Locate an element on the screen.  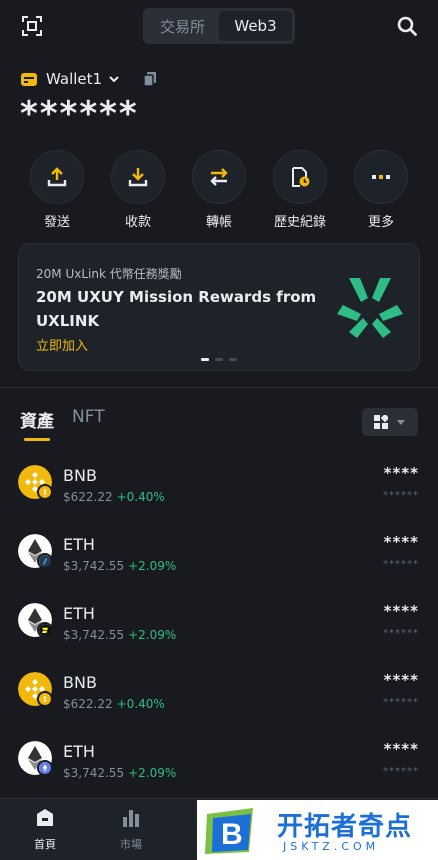
search-icon is located at coordinates (407, 26).